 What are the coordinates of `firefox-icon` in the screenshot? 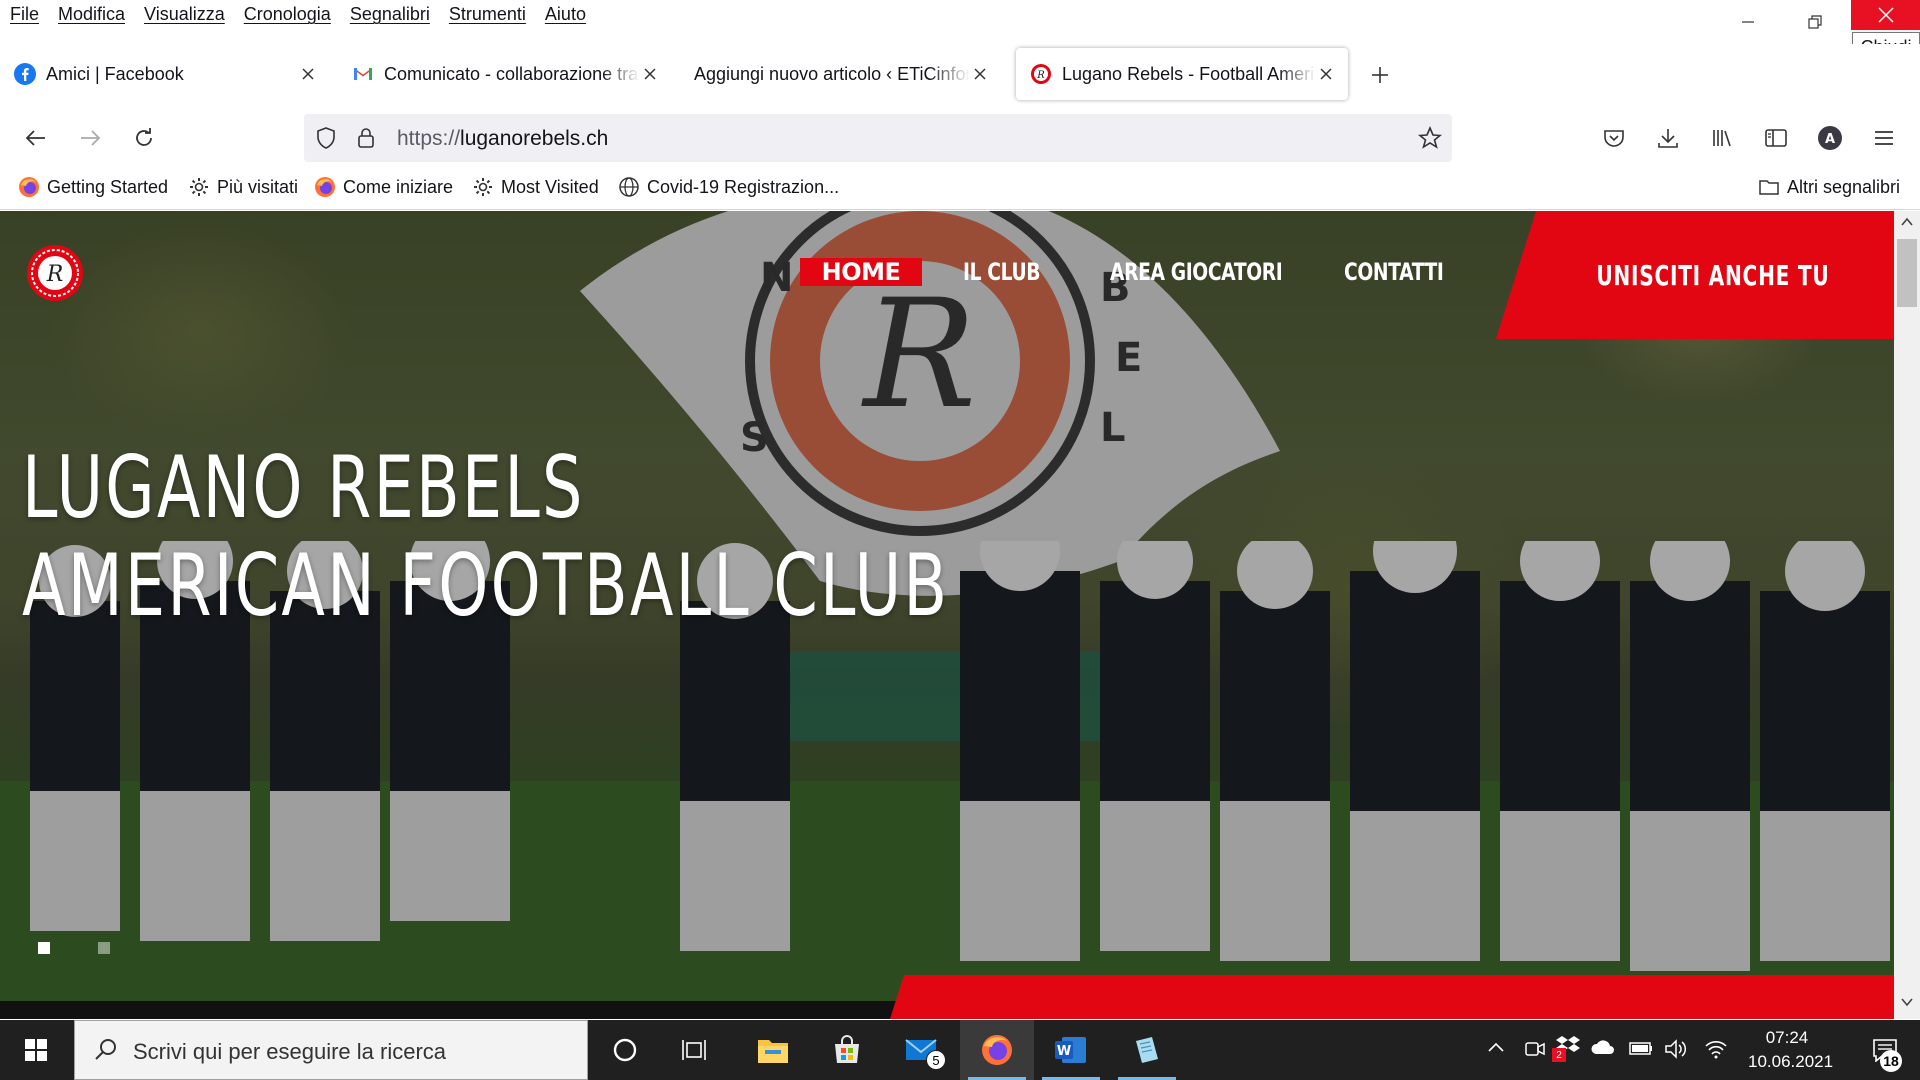 It's located at (29, 187).